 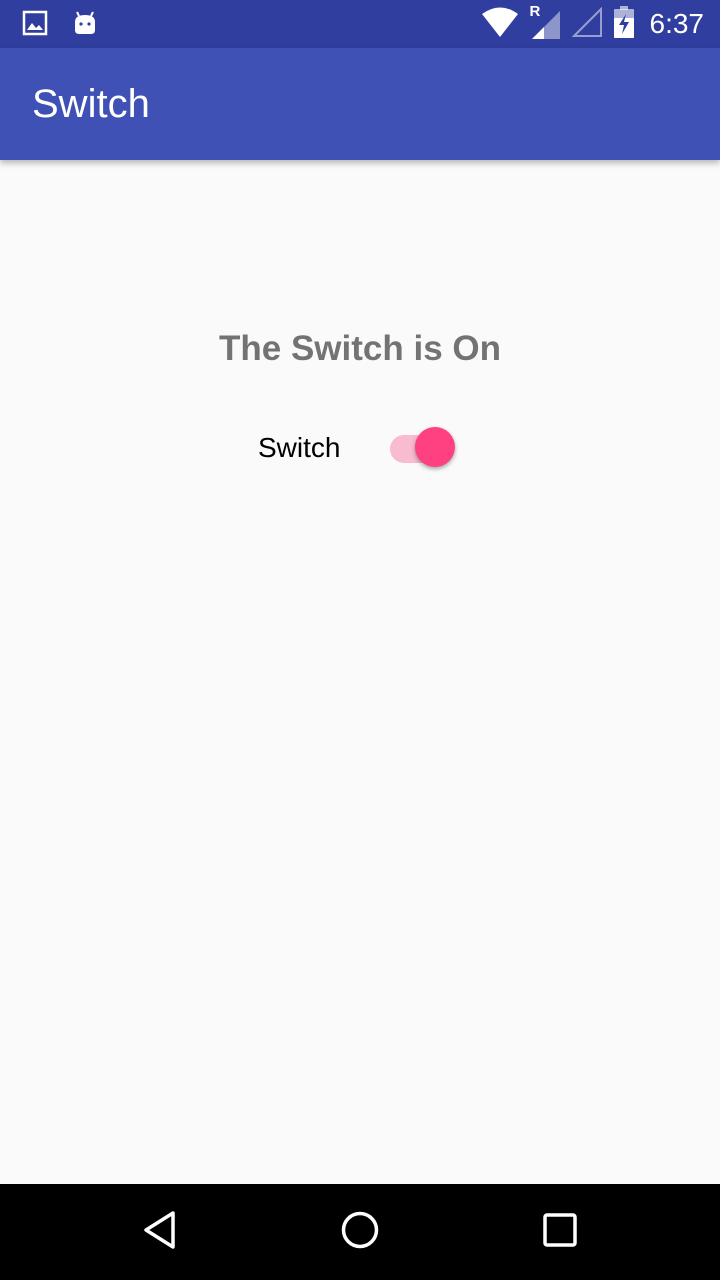 I want to click on home-icon, so click(x=360, y=1232).